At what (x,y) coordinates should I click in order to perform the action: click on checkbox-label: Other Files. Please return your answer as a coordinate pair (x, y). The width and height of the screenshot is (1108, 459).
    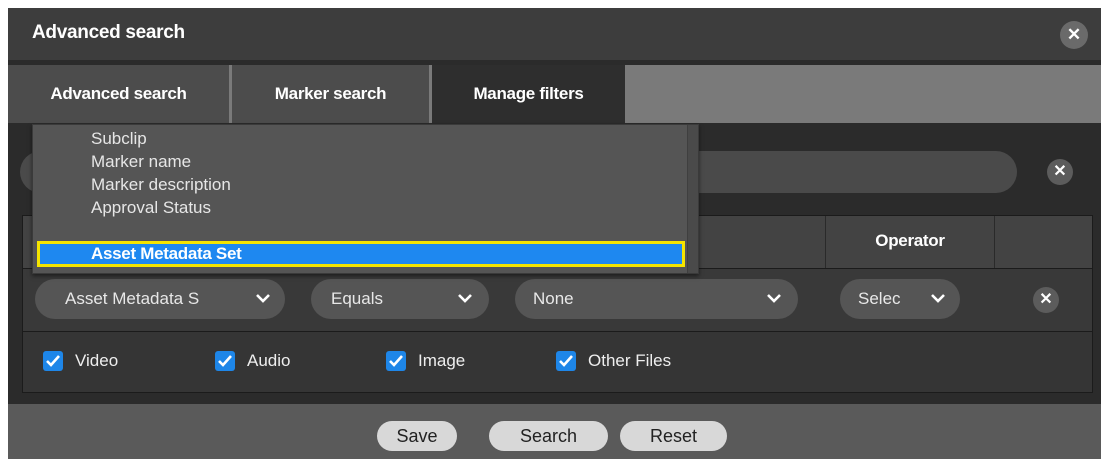
    Looking at the image, I should click on (630, 360).